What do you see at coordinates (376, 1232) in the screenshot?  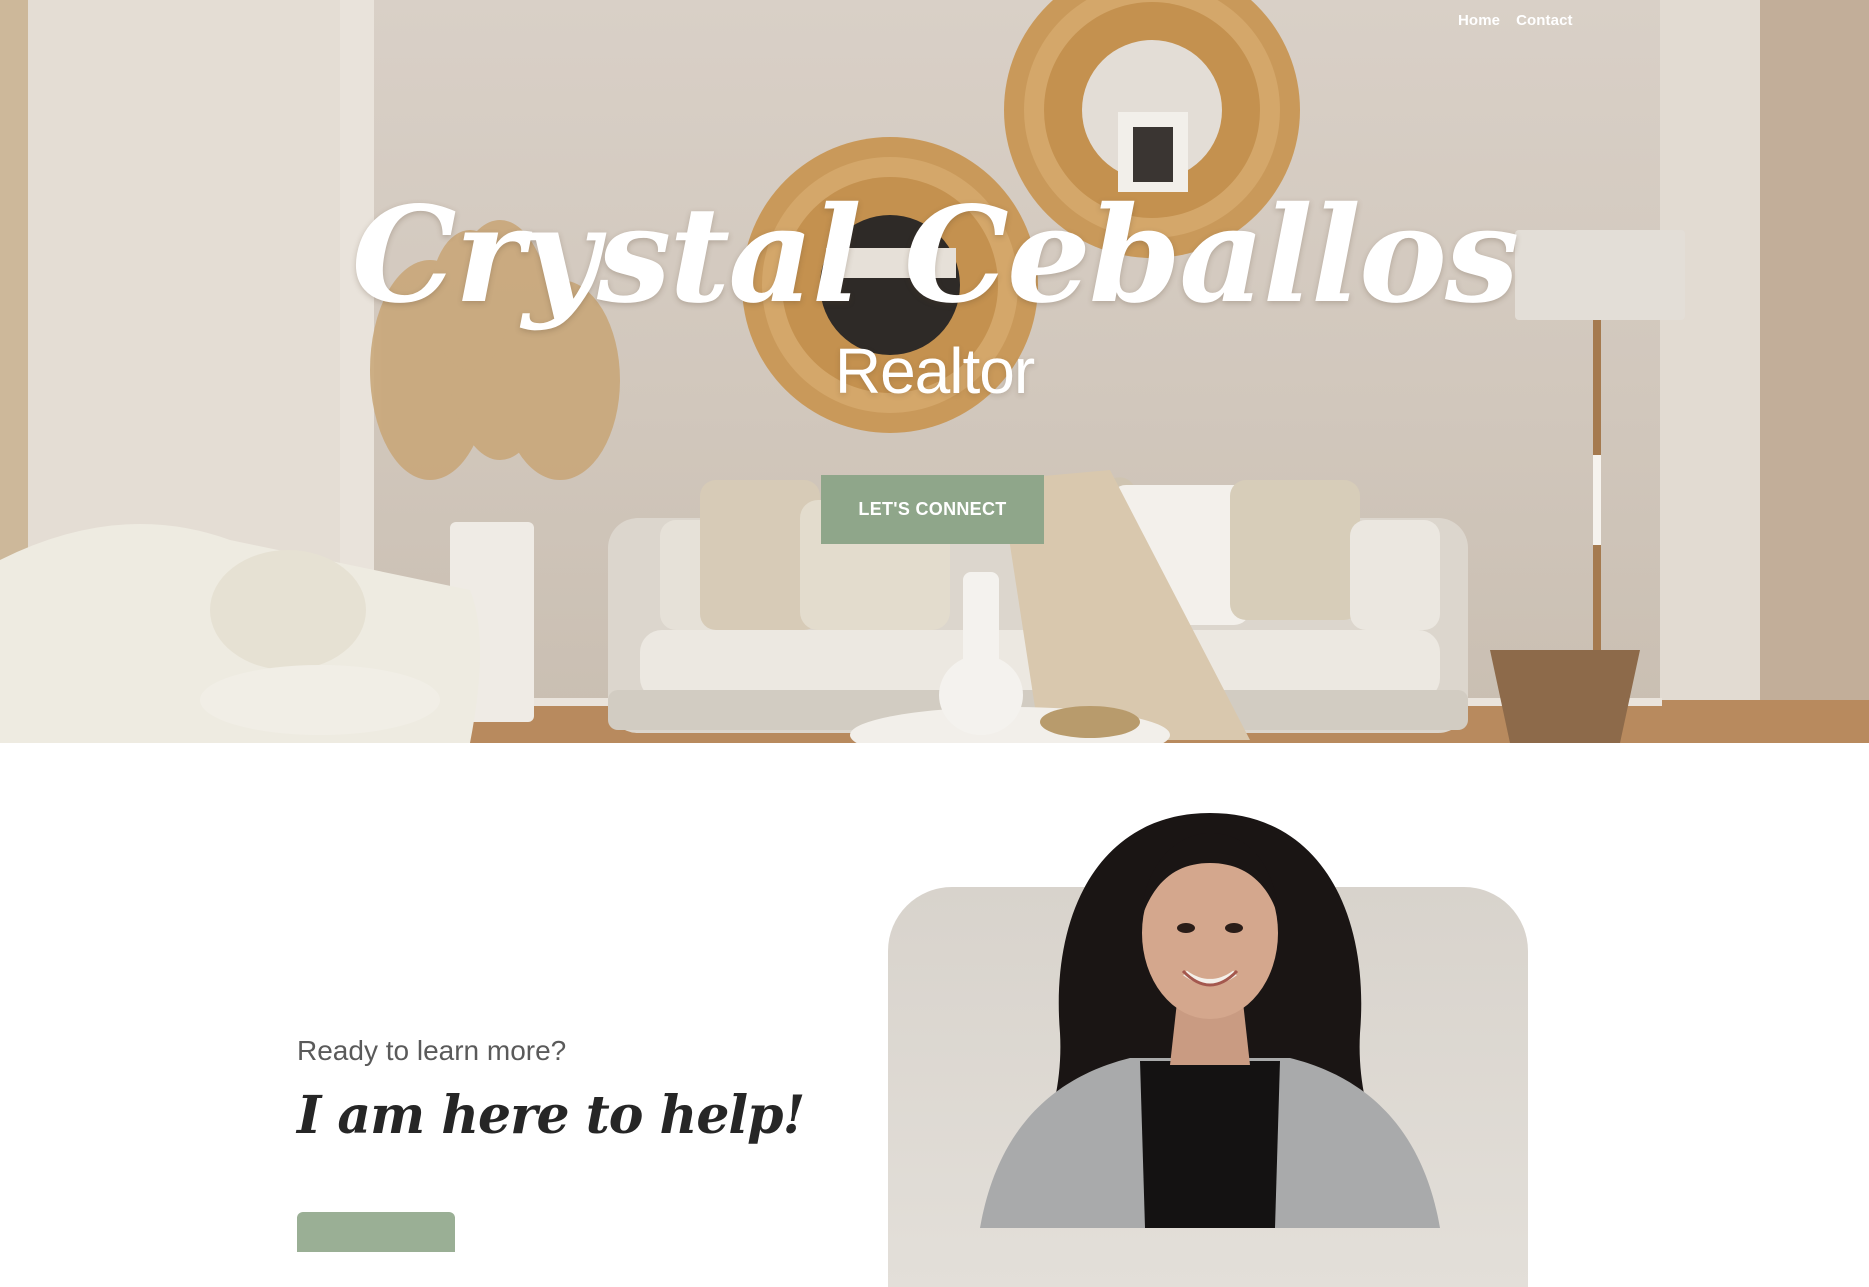 I see `about-cta-button` at bounding box center [376, 1232].